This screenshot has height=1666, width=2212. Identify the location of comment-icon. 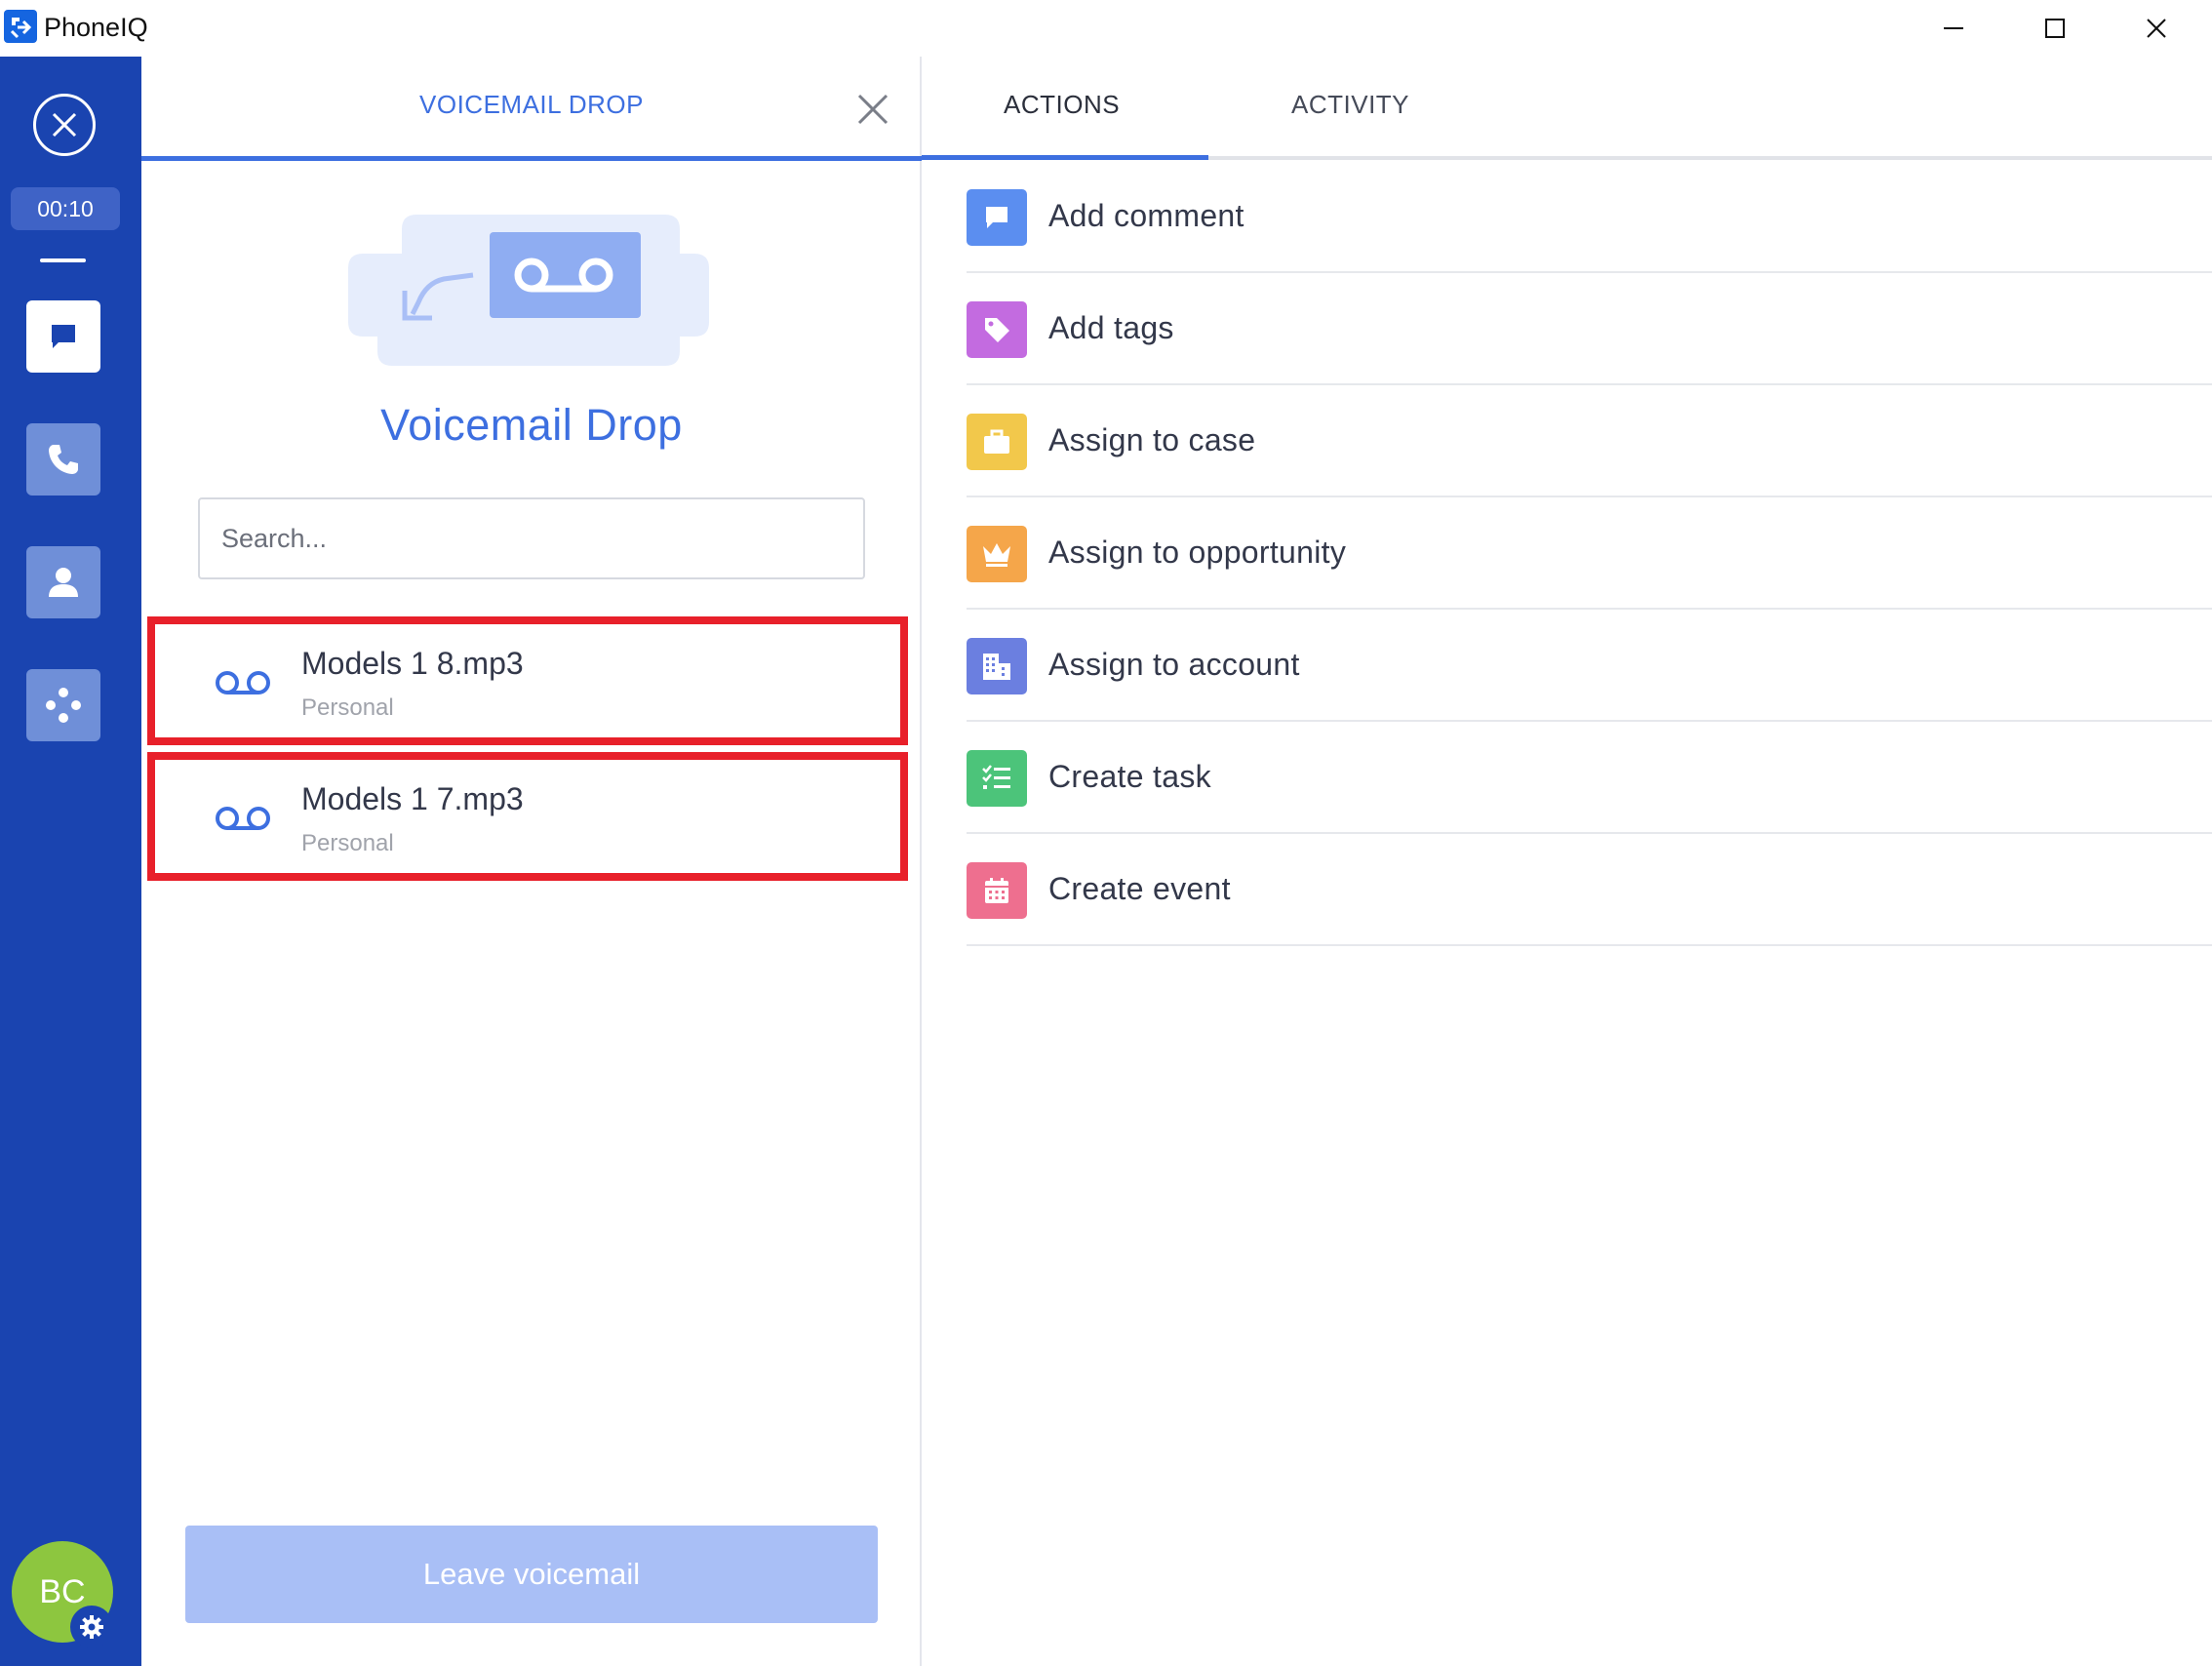
(997, 217).